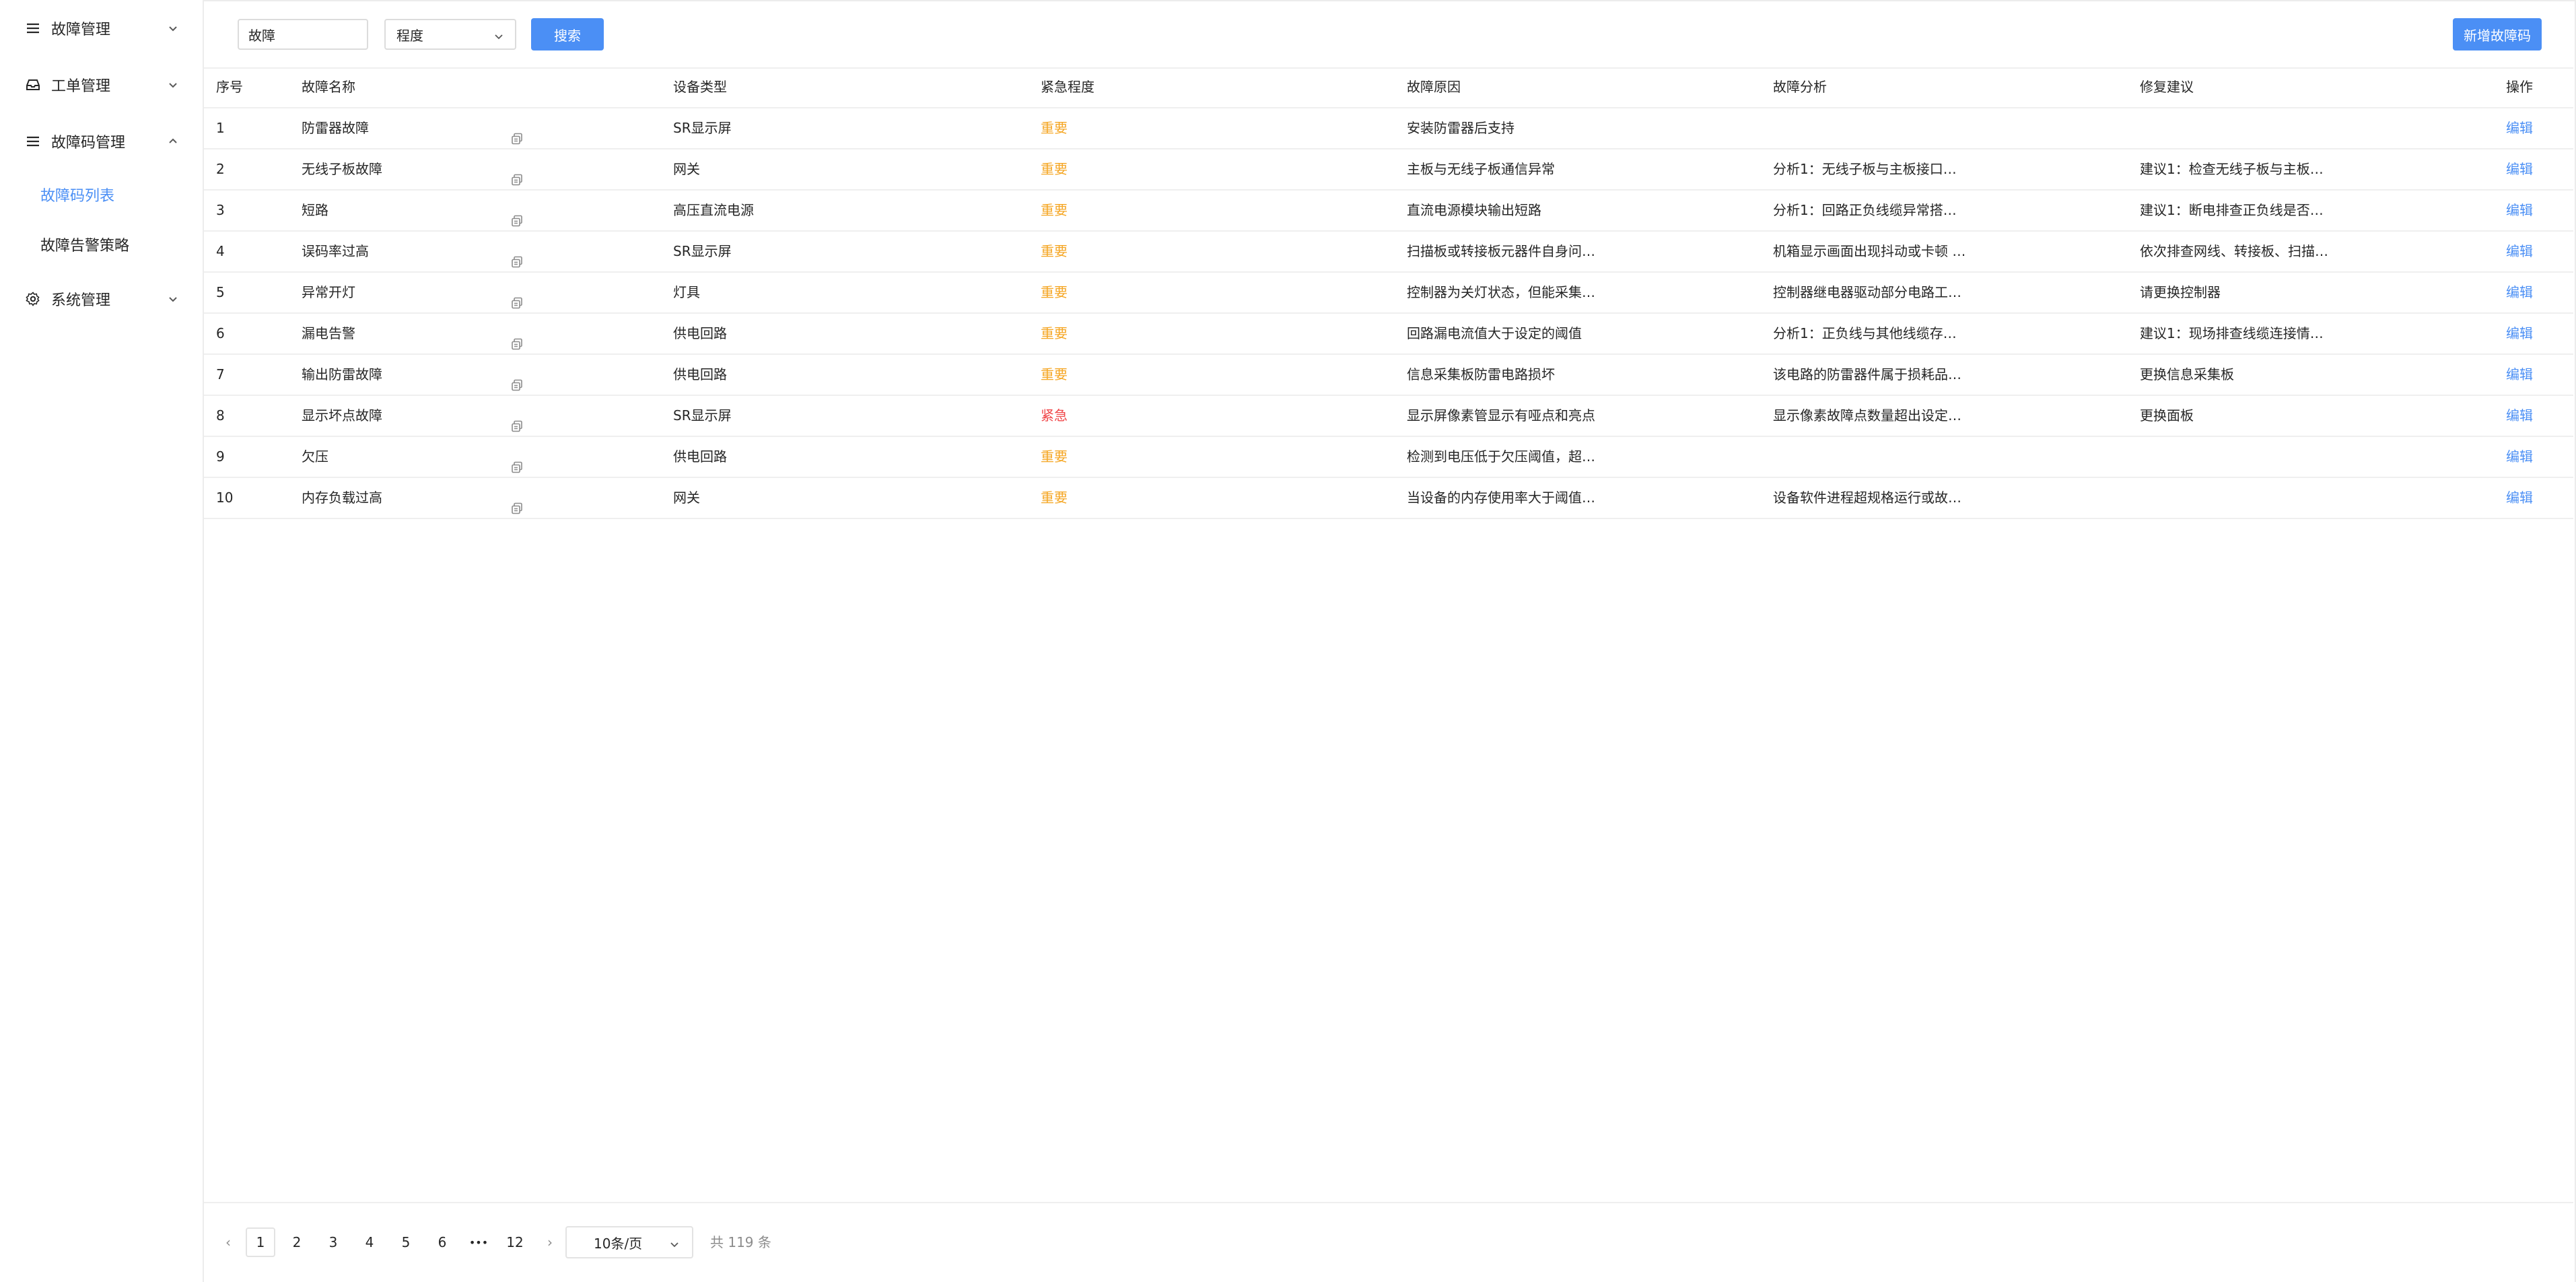 The height and width of the screenshot is (1282, 2576). Describe the element at coordinates (228, 1242) in the screenshot. I see `prev-page-button: ‹` at that location.